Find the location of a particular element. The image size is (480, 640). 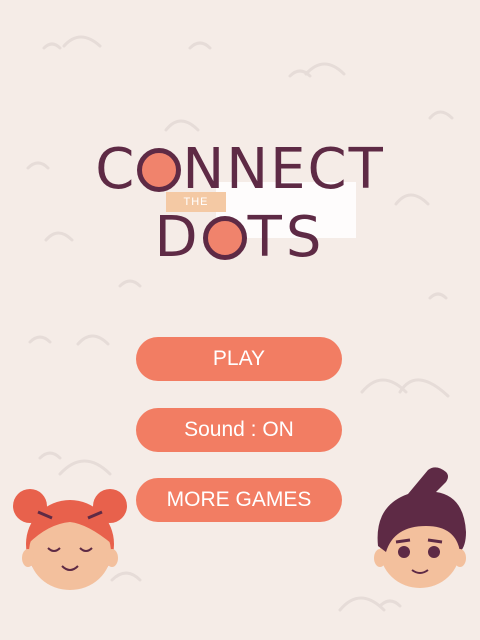

title-dots-rest: TS is located at coordinates (286, 237).